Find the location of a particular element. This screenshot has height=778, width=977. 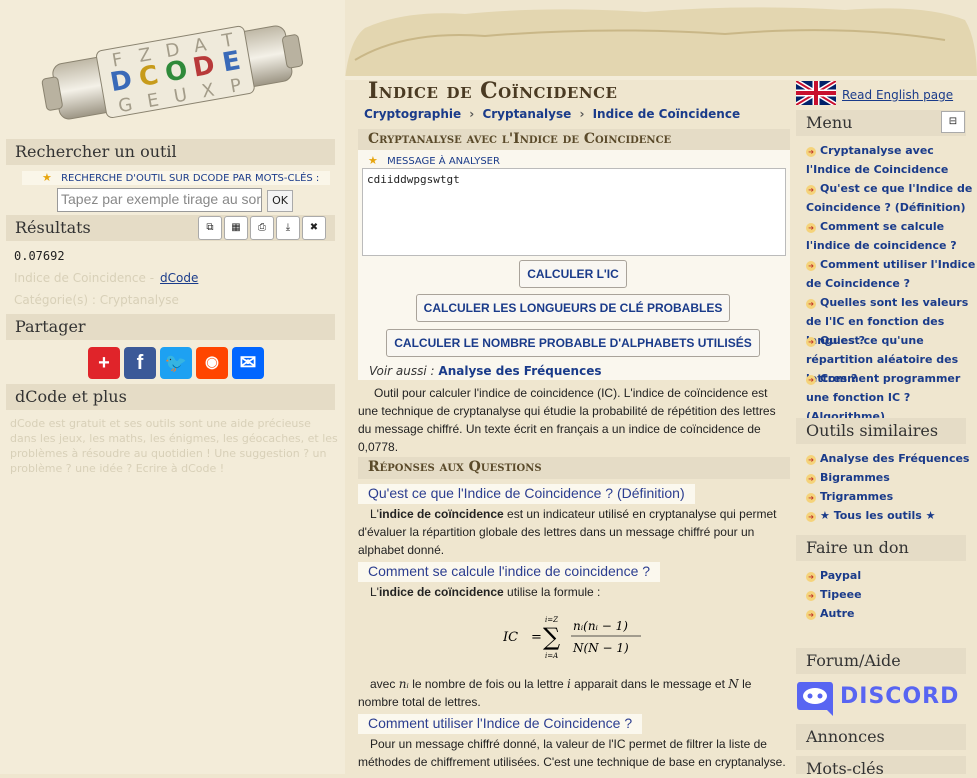

keywords-heading: Mots-clés is located at coordinates (881, 767).